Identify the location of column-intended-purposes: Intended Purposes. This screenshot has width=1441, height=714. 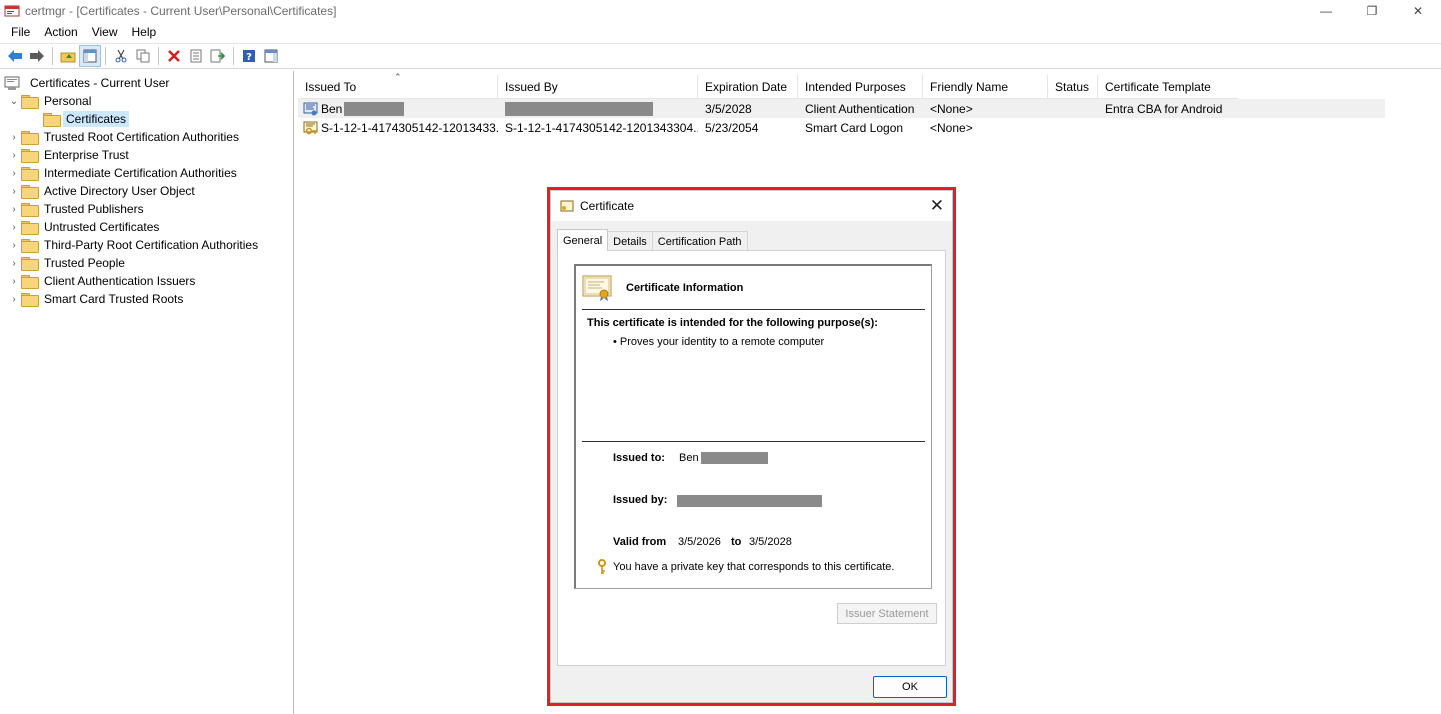
(860, 87).